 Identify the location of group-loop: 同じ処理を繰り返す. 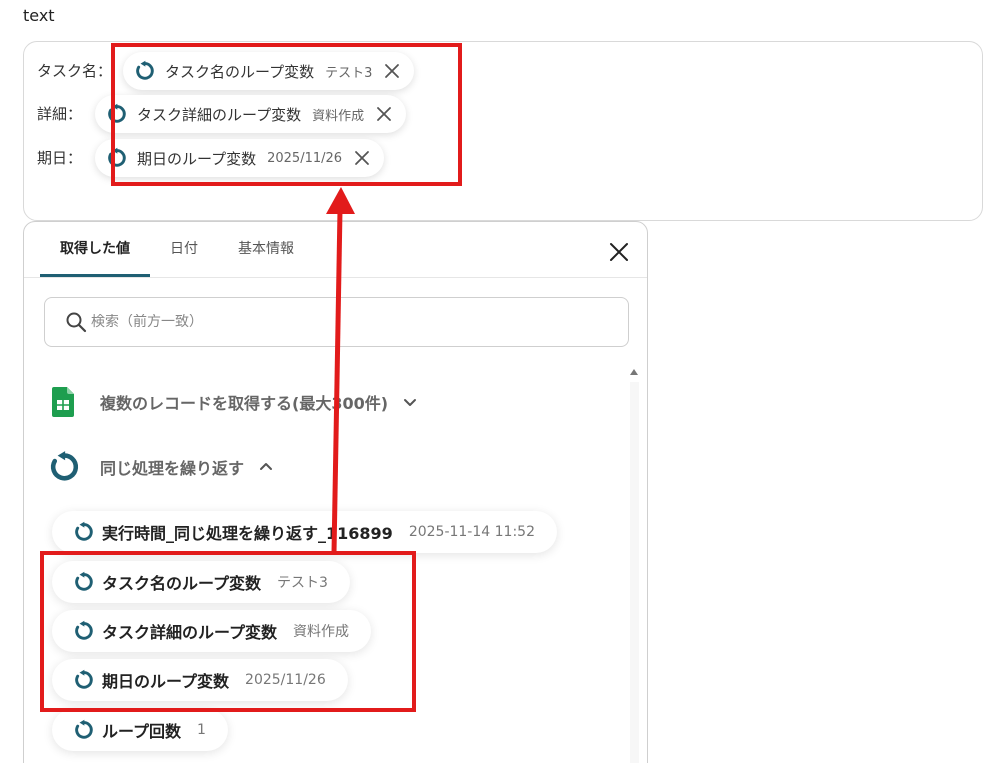
(160, 467).